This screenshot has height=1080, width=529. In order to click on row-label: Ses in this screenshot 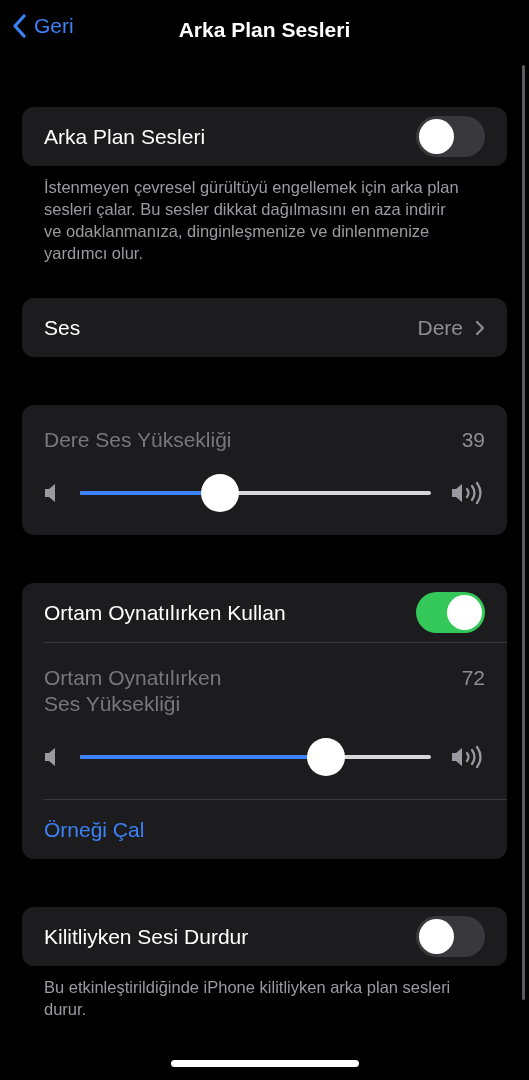, I will do `click(62, 327)`.